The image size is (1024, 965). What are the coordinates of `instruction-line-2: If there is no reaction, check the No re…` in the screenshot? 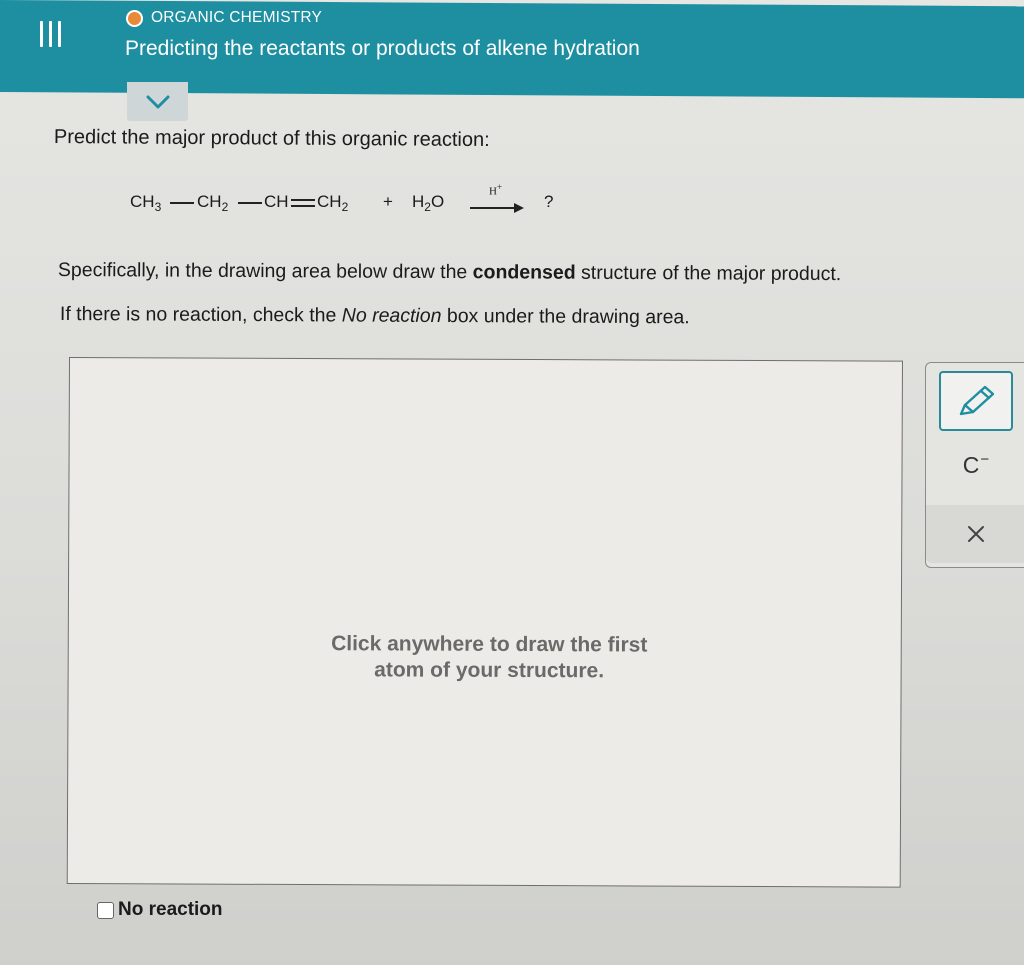 It's located at (375, 316).